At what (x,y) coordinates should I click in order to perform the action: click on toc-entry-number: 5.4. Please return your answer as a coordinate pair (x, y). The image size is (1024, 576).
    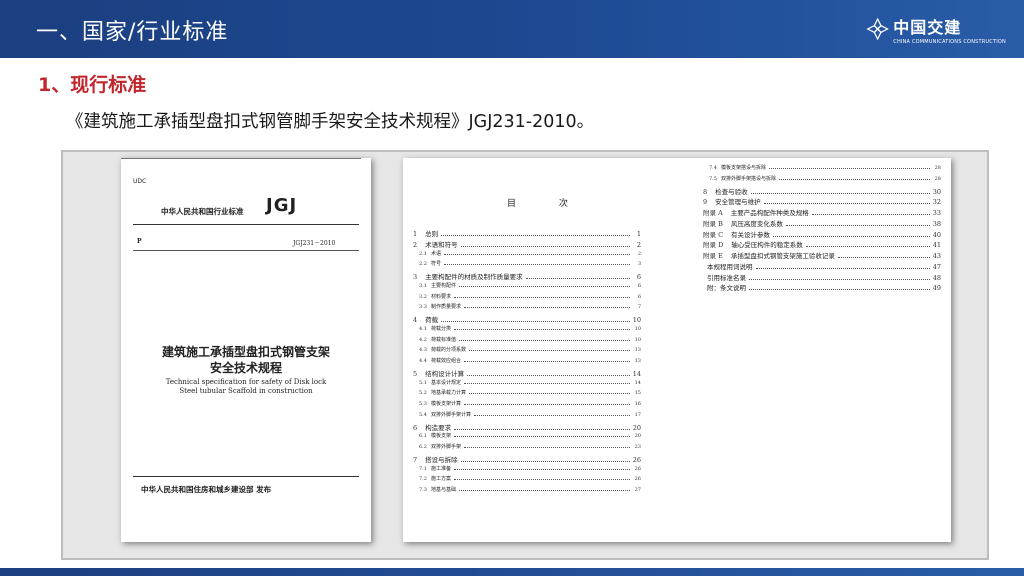
    Looking at the image, I should click on (423, 414).